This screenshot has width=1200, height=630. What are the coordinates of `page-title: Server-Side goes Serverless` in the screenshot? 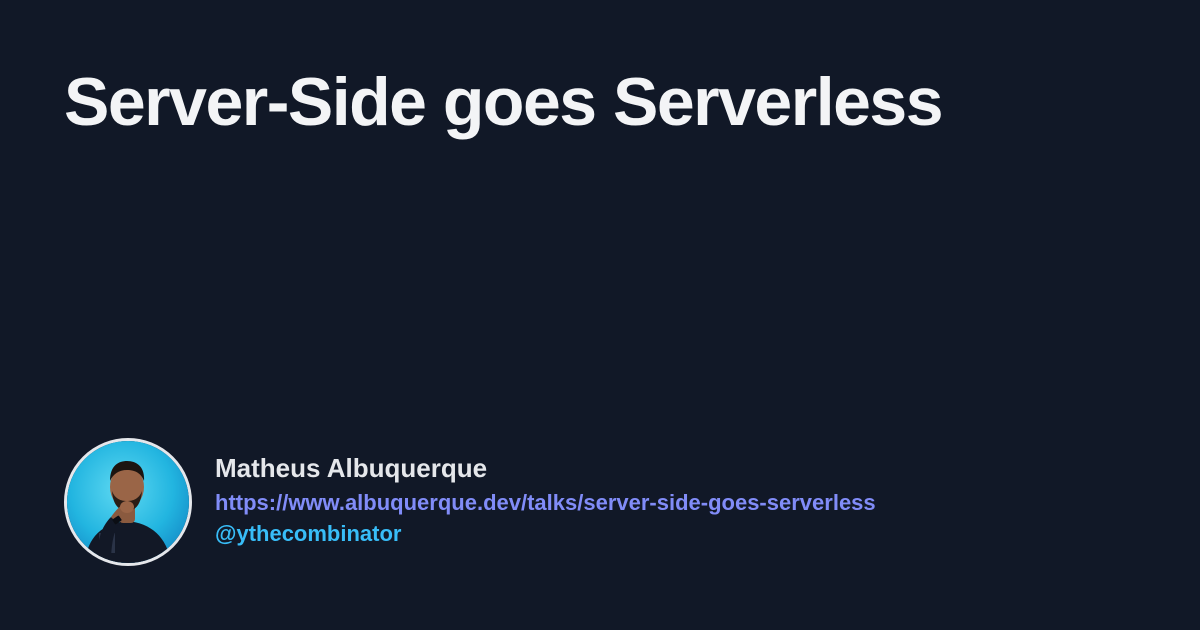 It's located at (504, 102).